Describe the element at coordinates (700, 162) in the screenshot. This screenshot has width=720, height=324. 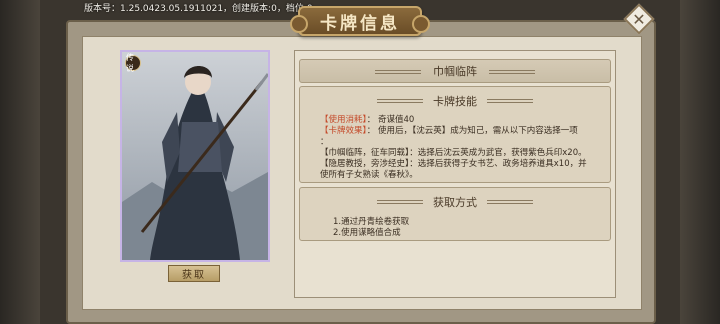
I see `background-right-edge` at that location.